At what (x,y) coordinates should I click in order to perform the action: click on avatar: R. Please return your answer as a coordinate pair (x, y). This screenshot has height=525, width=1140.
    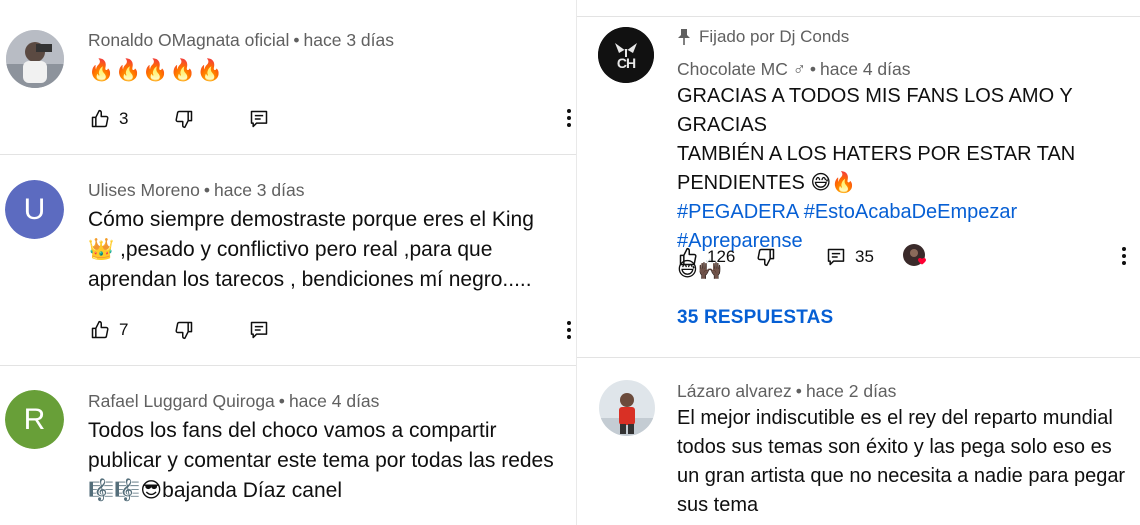
    Looking at the image, I should click on (34, 419).